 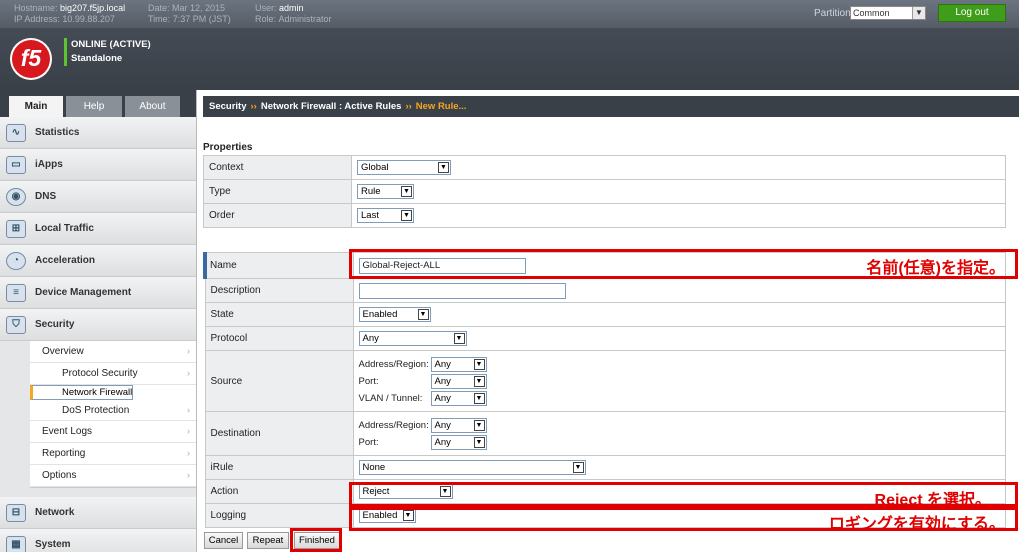 I want to click on time-label: Time:, so click(x=159, y=19).